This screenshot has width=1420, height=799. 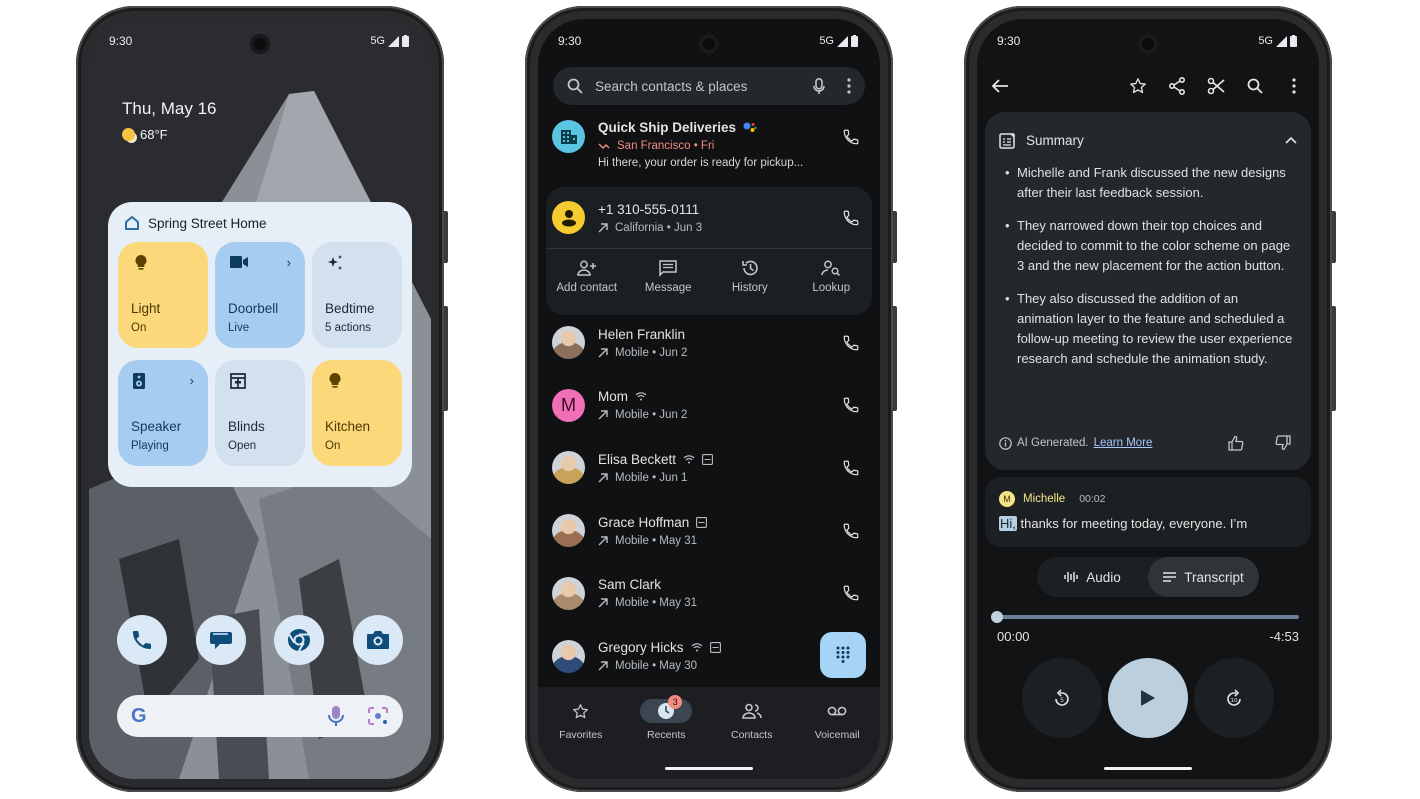 I want to click on playback-scrubber, so click(x=1145, y=617).